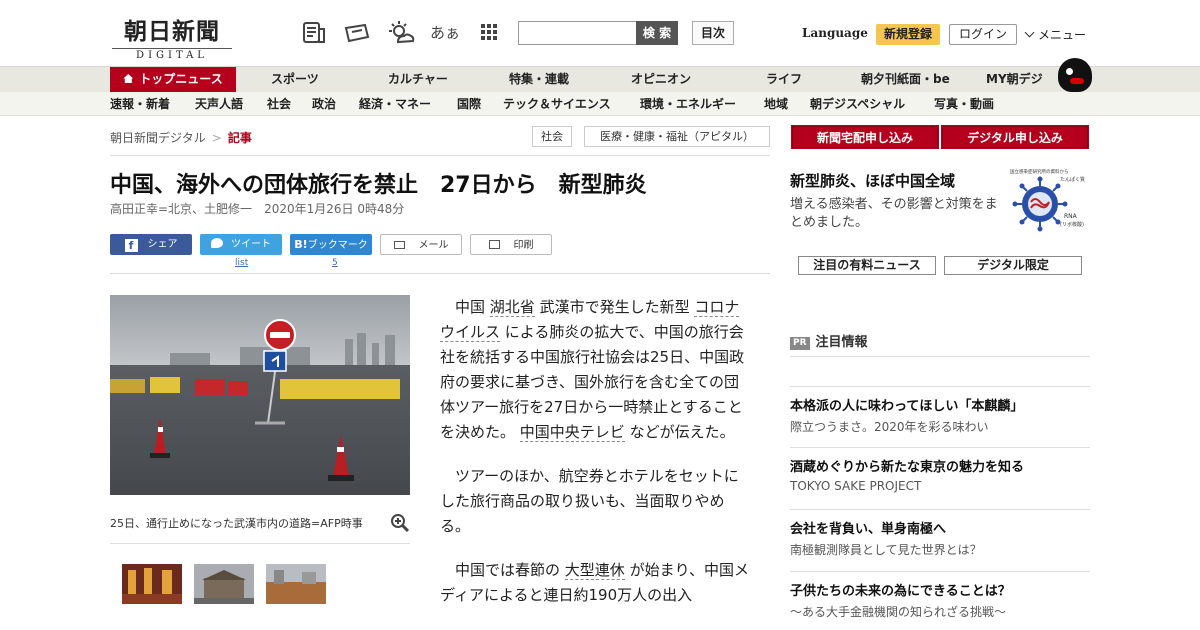 The width and height of the screenshot is (1200, 630). Describe the element at coordinates (964, 104) in the screenshot. I see `nav-photo-video: 写真・動画` at that location.